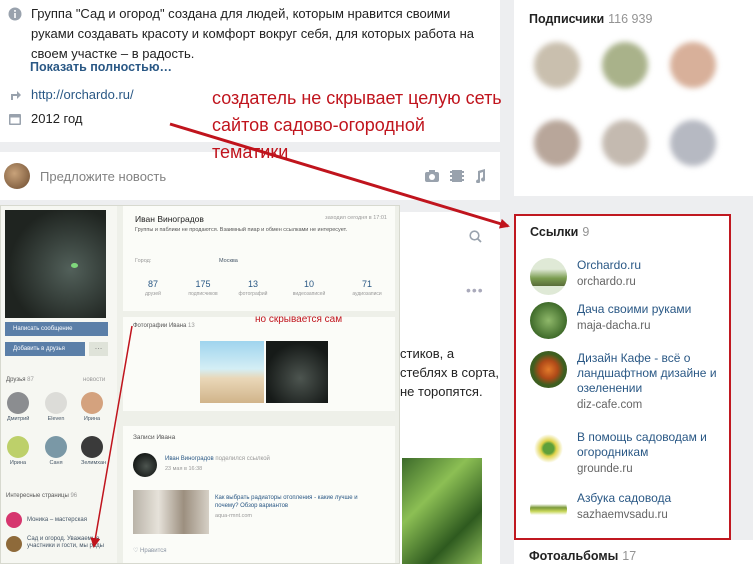  What do you see at coordinates (18, 407) in the screenshot?
I see `friend-item: Дмитрий` at bounding box center [18, 407].